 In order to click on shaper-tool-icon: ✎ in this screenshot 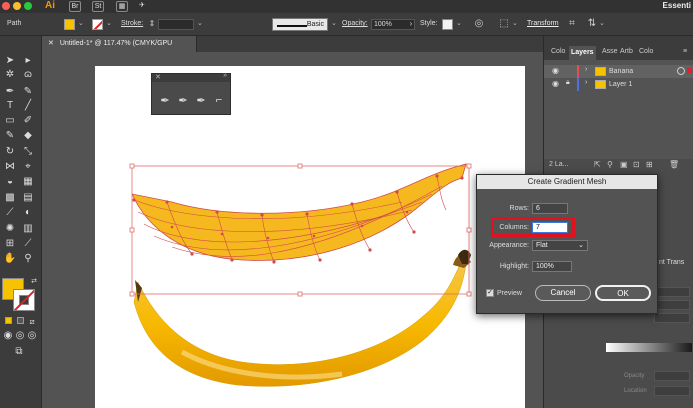, I will do `click(10, 136)`.